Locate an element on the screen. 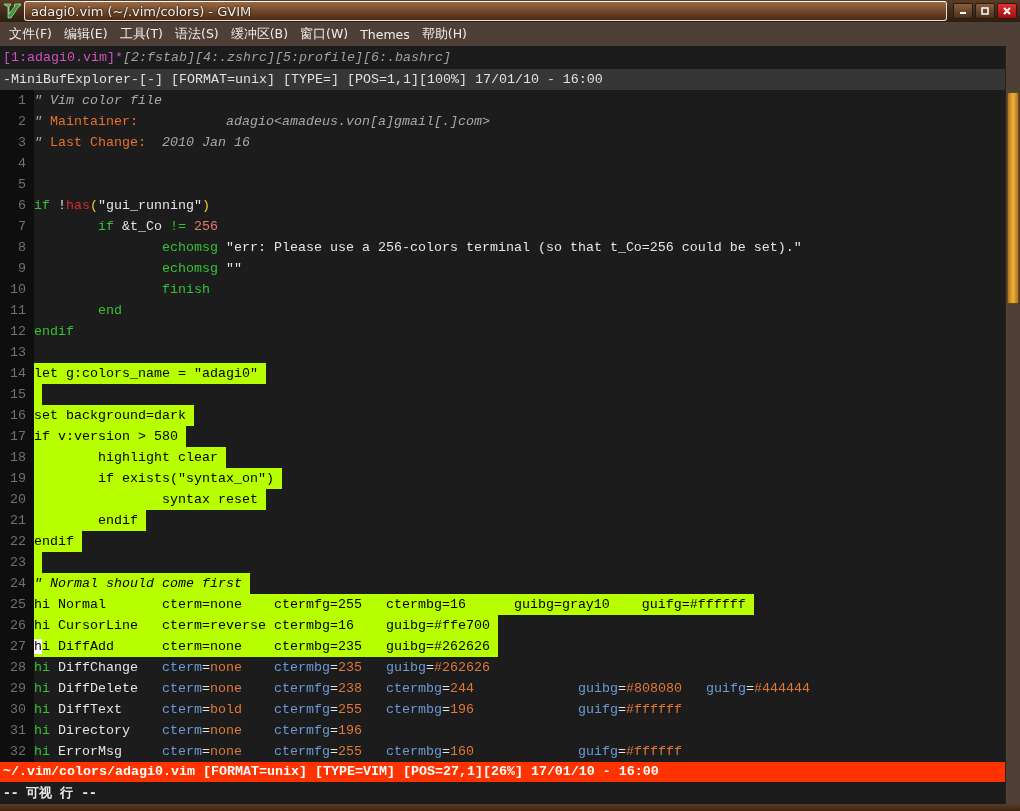 The height and width of the screenshot is (811, 1020). line-number: 13 is located at coordinates (17, 352).